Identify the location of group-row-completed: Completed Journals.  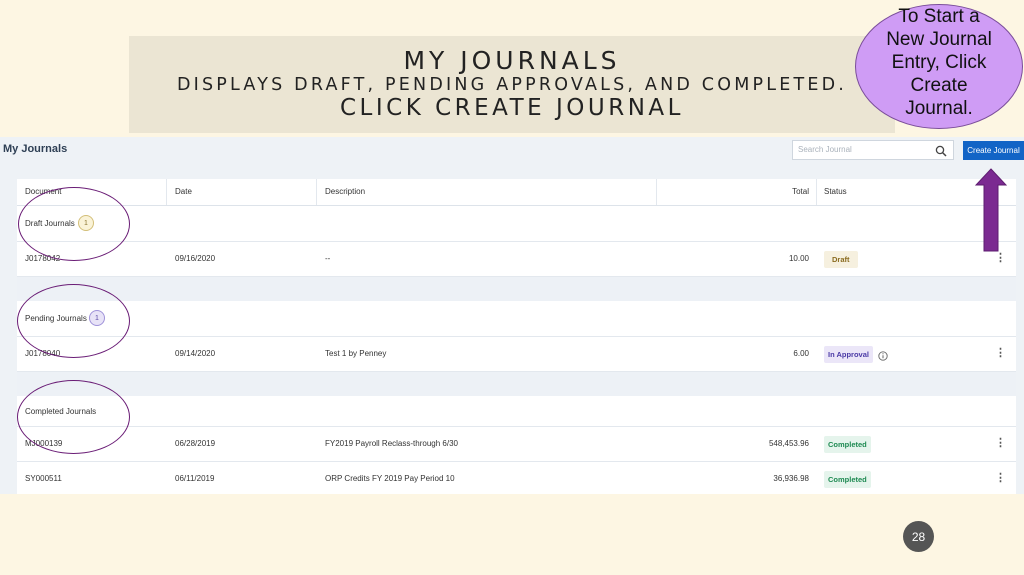
(516, 411).